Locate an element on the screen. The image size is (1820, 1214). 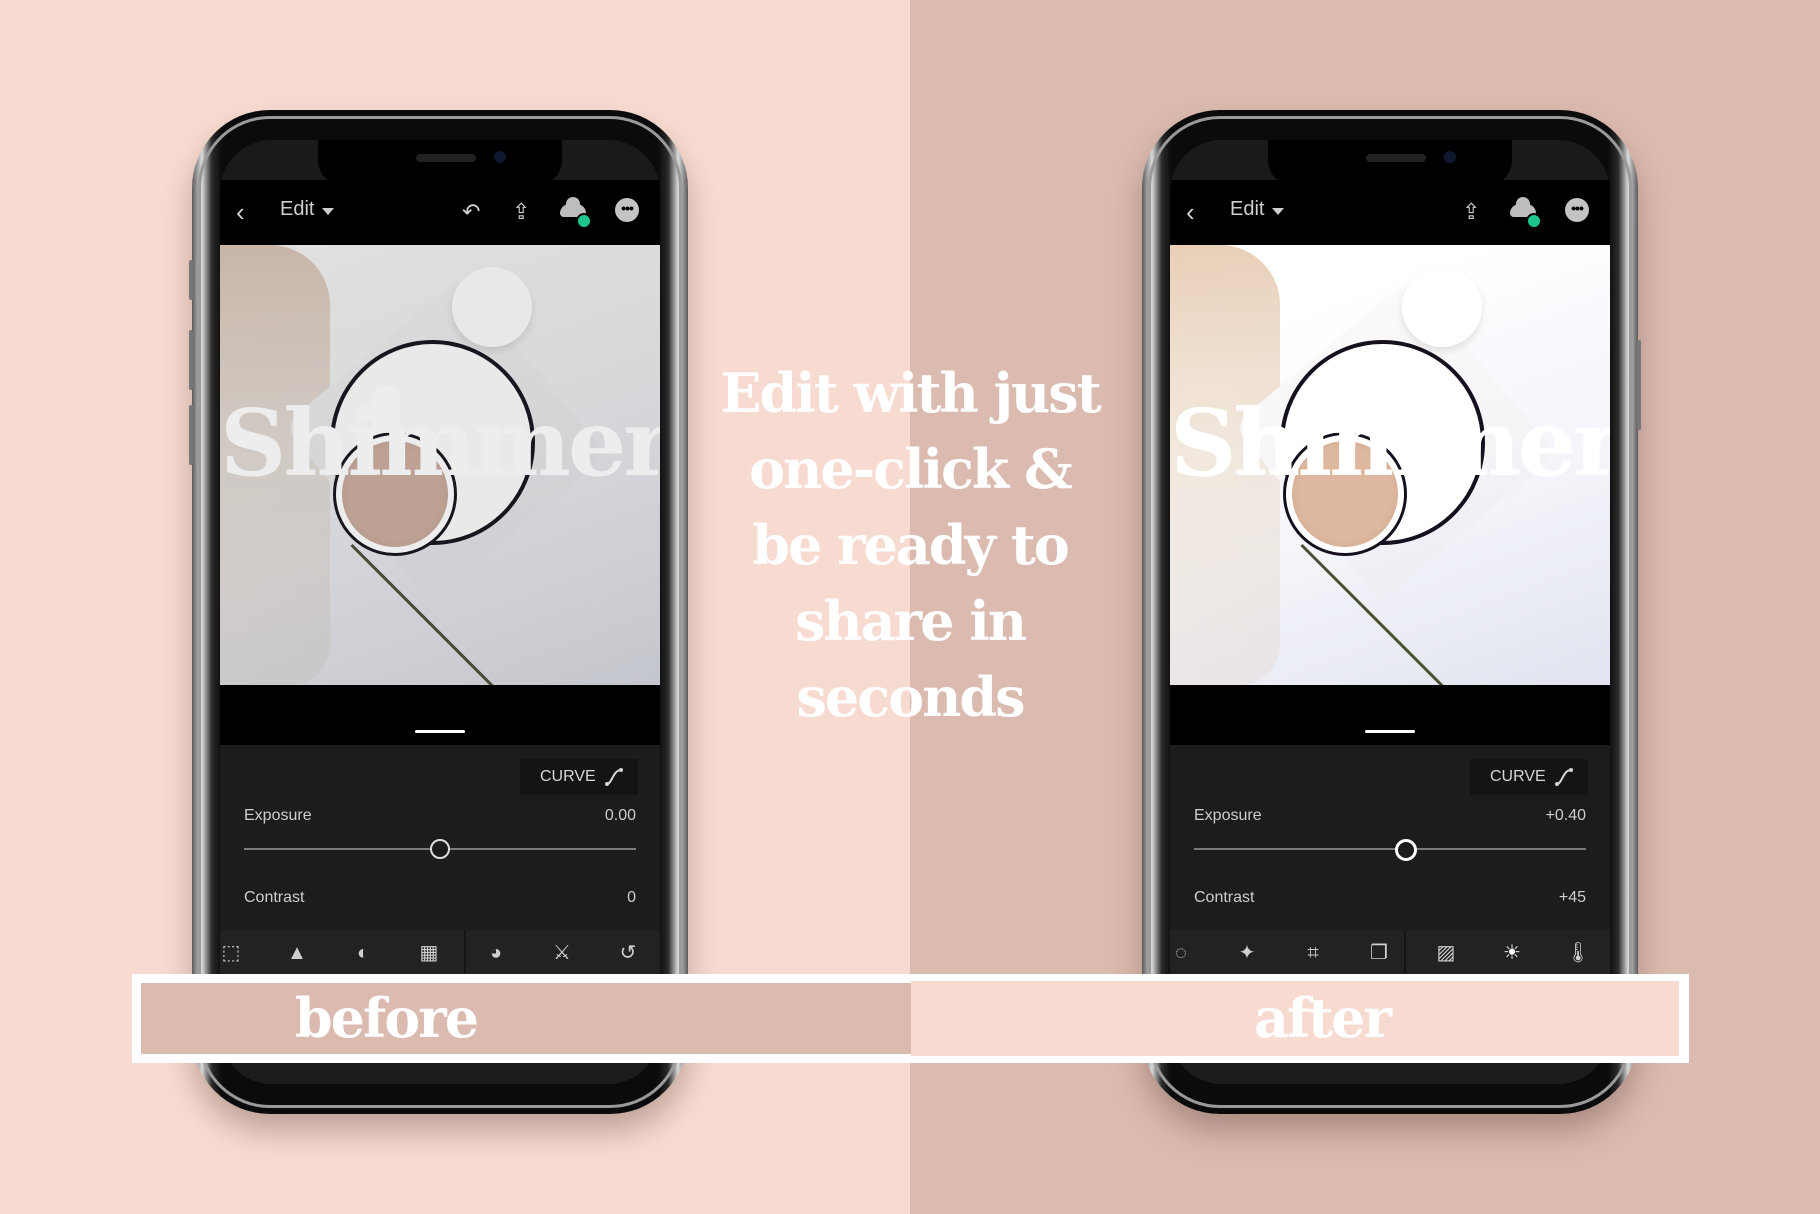
undo-icon: ↶ is located at coordinates (471, 212).